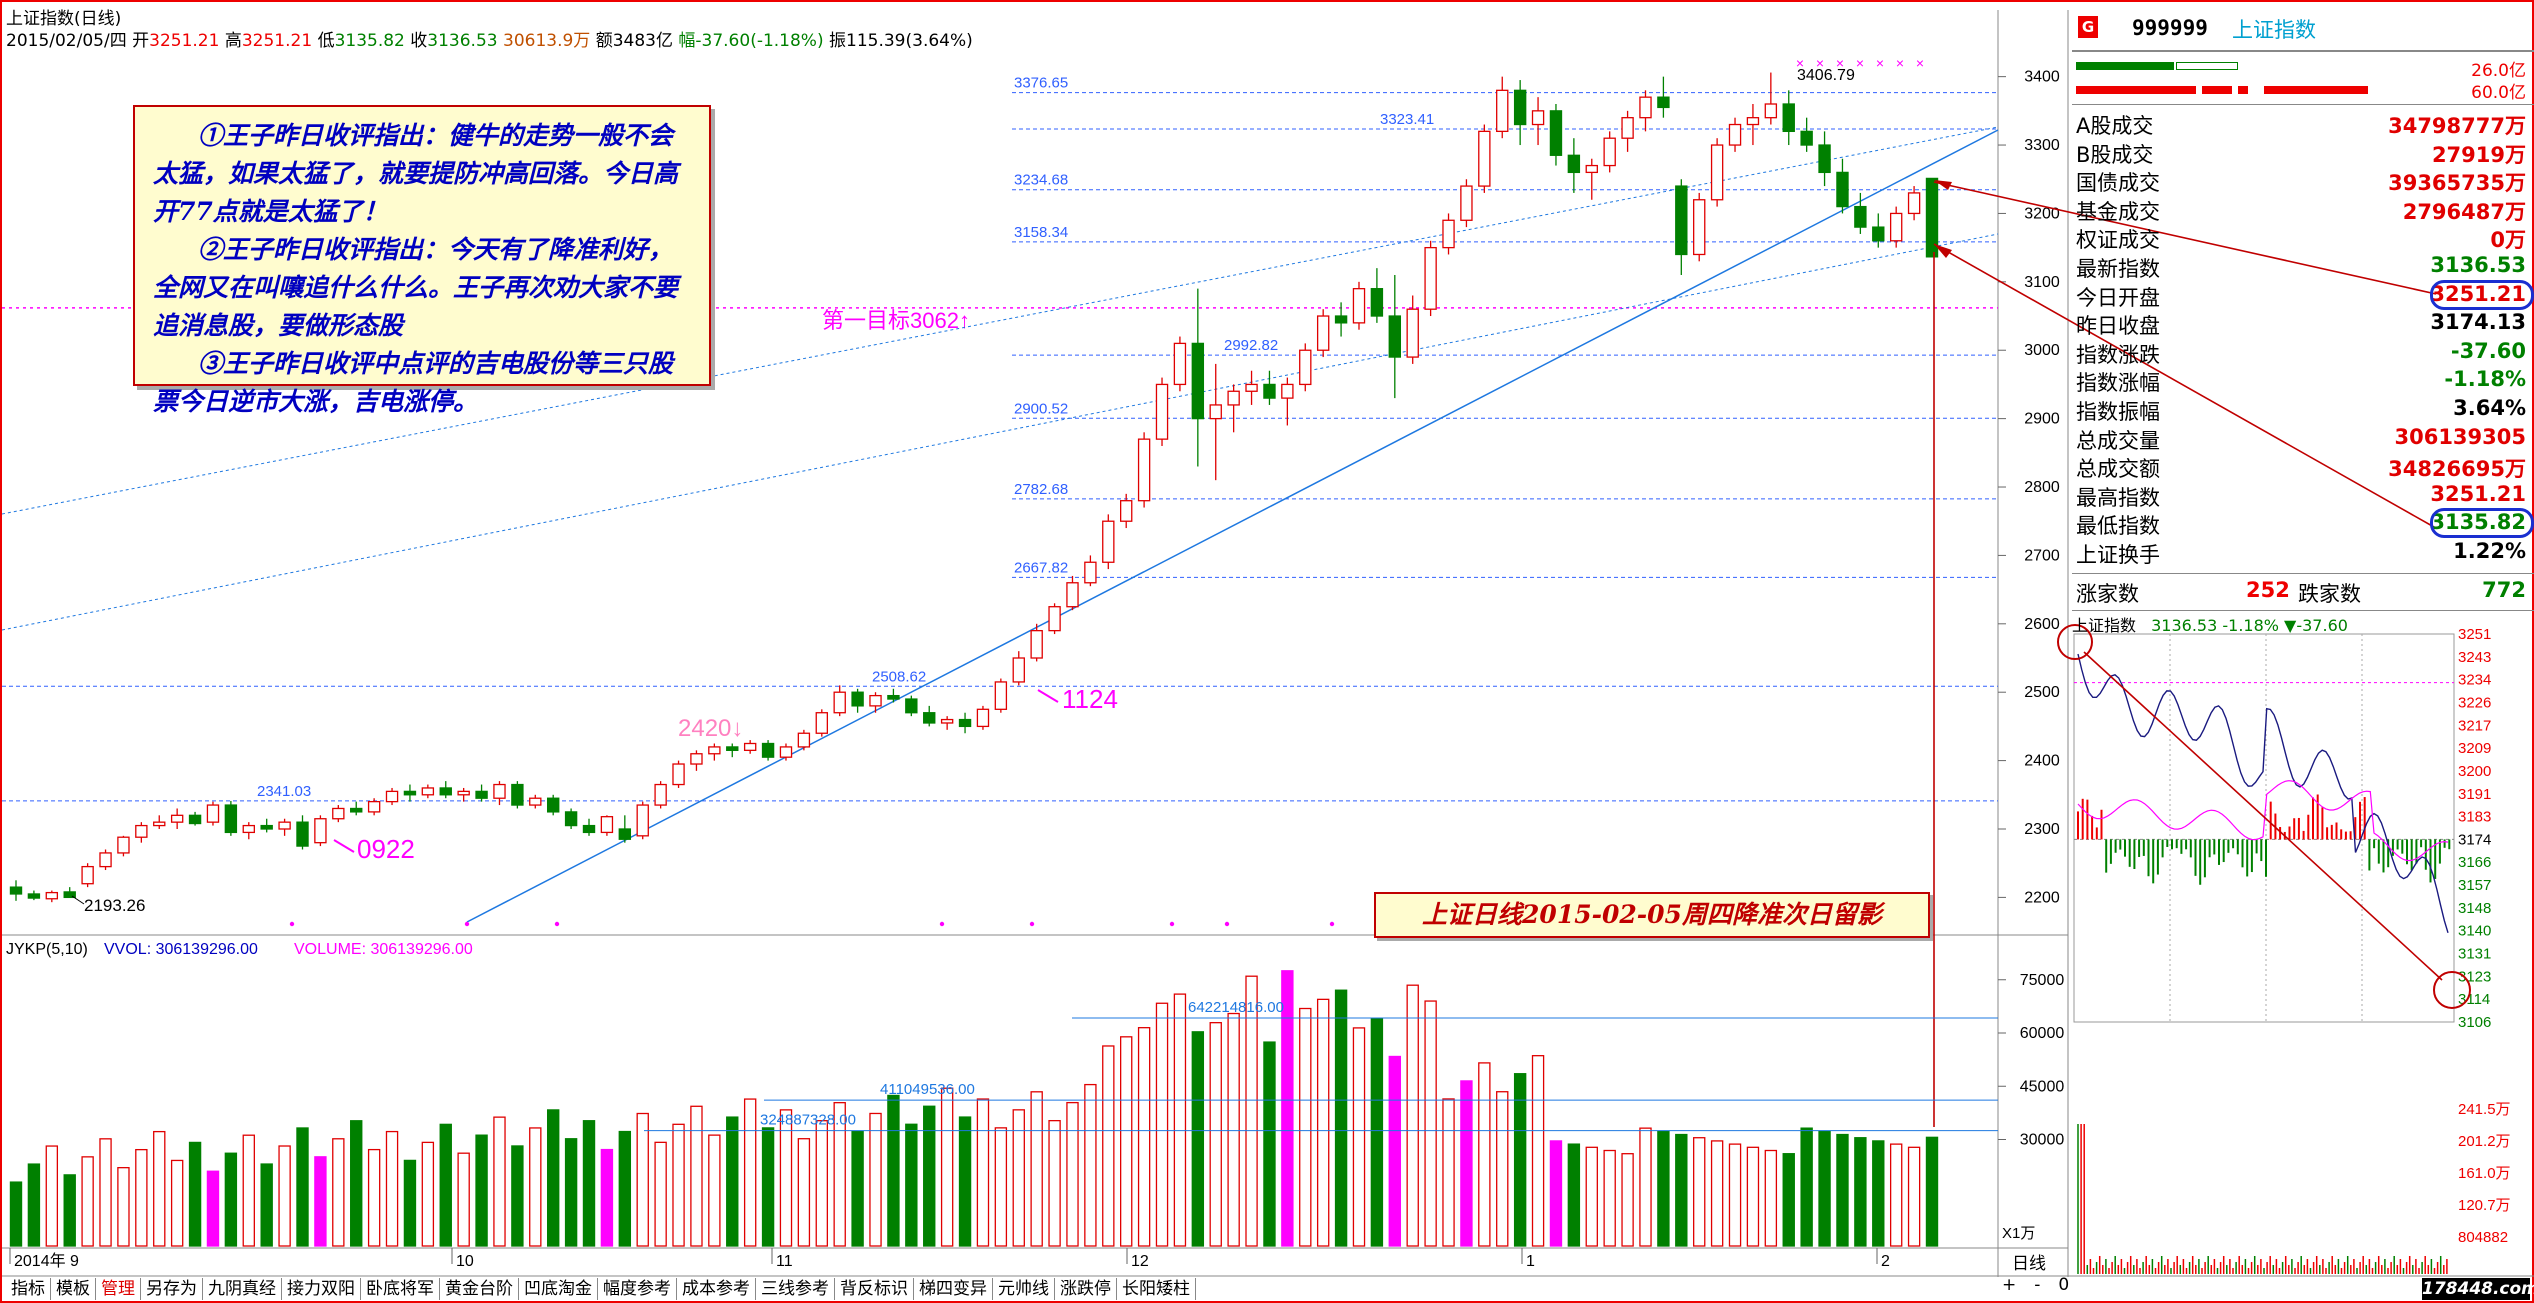 The image size is (2534, 1303). I want to click on indicator-tab: 指标, so click(28, 1289).